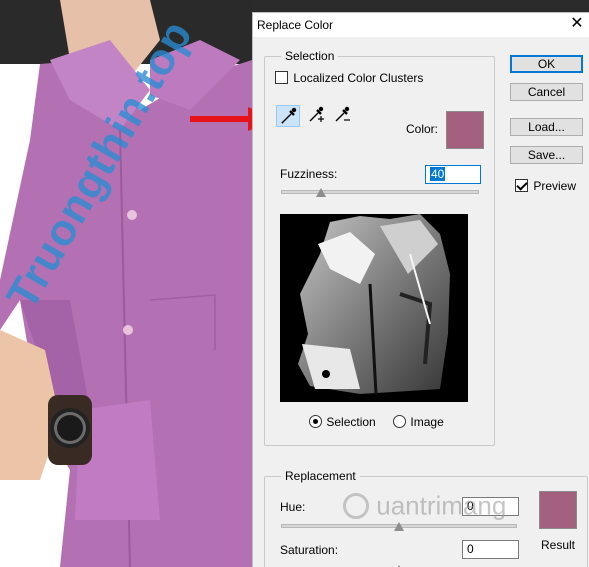  I want to click on selection-preview, so click(374, 308).